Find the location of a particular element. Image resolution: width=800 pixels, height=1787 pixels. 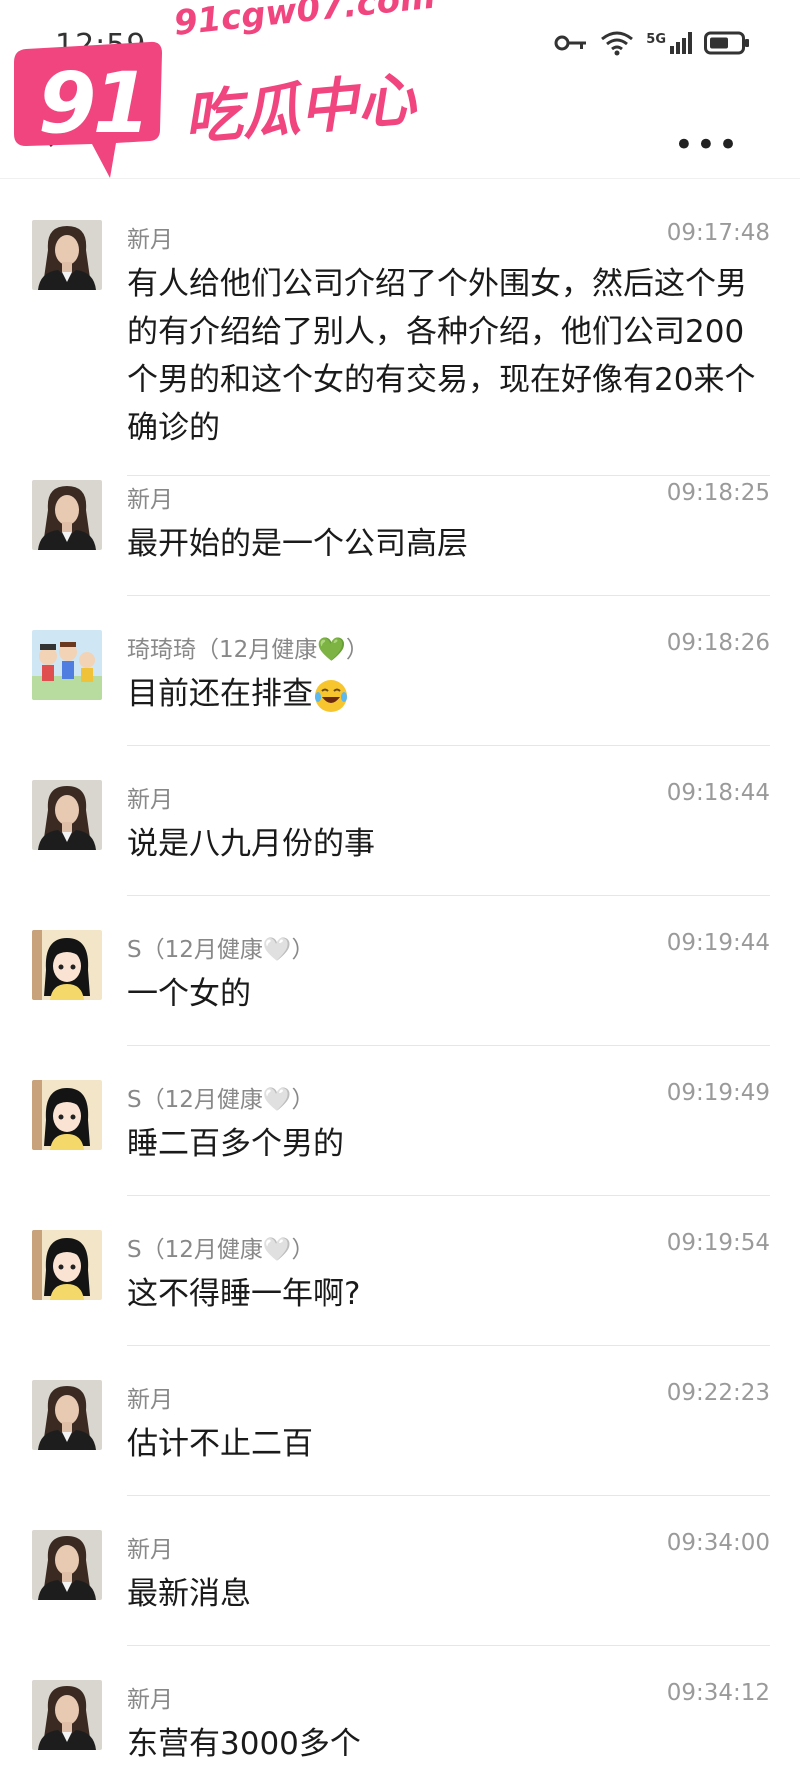

status-time: 12:59 is located at coordinates (101, 45).